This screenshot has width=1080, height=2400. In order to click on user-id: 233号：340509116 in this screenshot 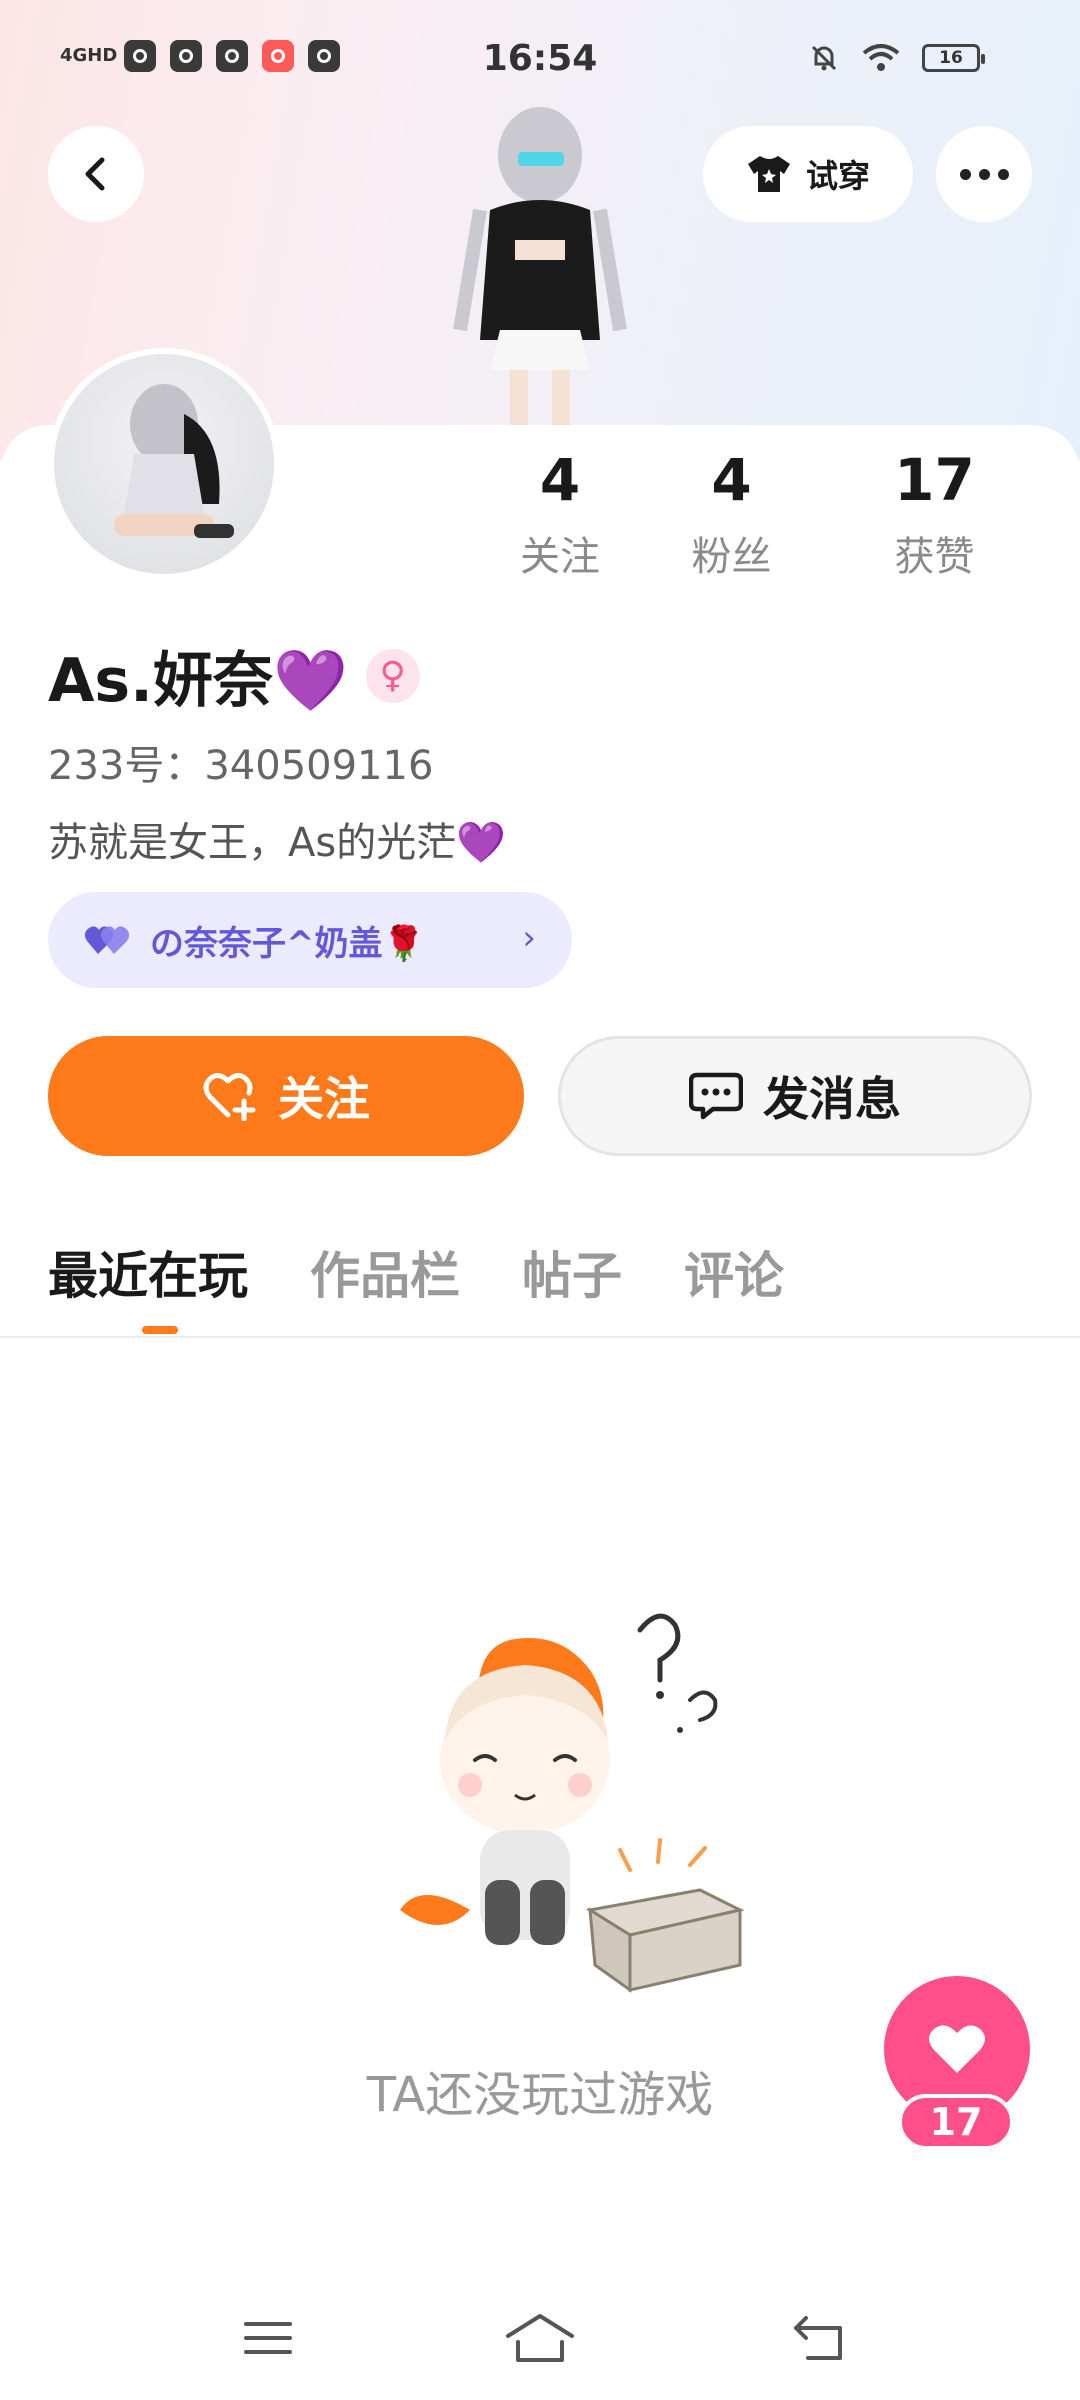, I will do `click(241, 766)`.